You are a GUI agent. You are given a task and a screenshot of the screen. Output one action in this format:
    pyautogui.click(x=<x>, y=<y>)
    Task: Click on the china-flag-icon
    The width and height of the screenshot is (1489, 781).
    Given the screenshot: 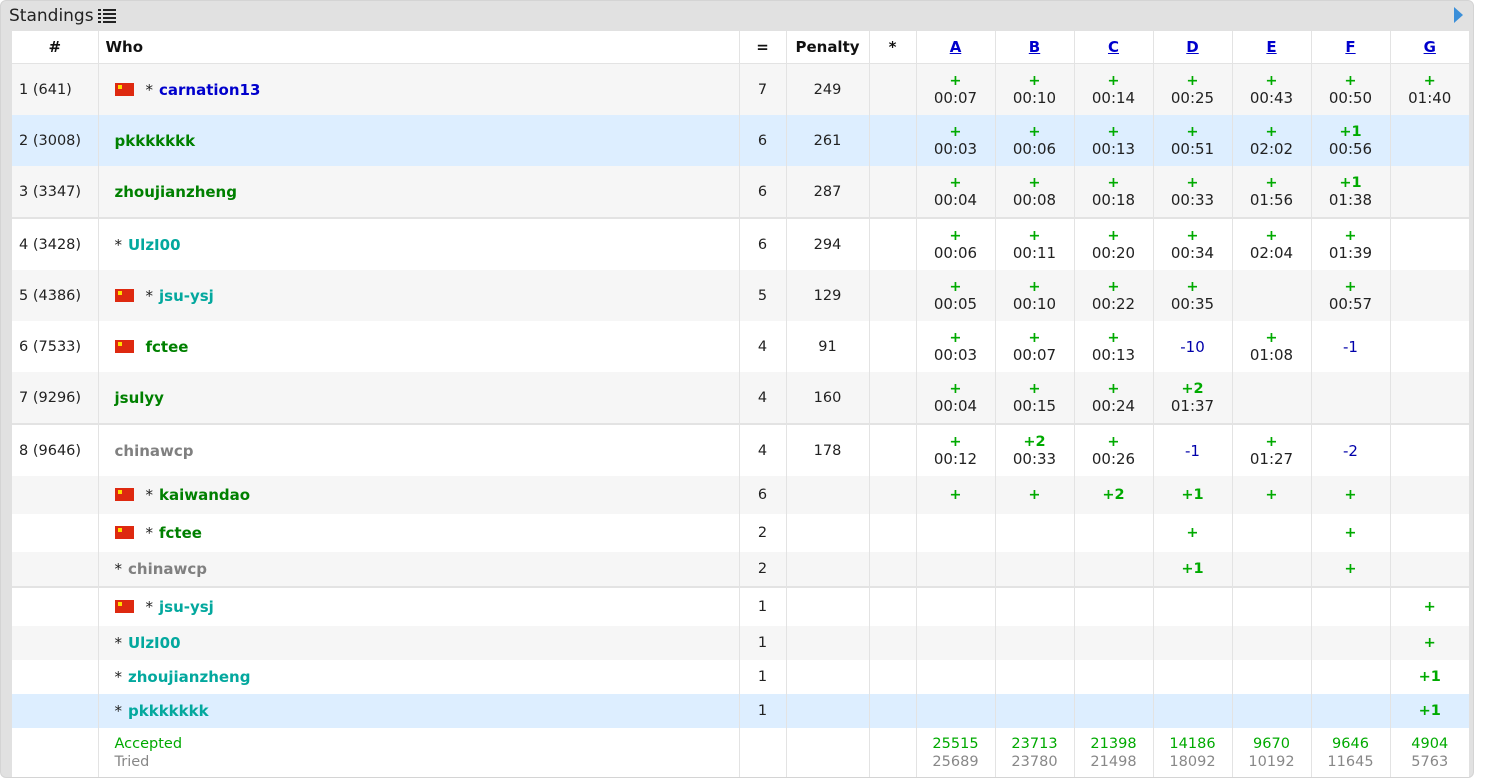 What is the action you would take?
    pyautogui.click(x=124, y=295)
    